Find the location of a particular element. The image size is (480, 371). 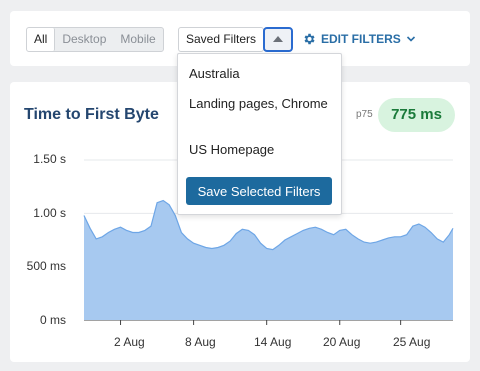

x-tick-label: 8 Aug is located at coordinates (200, 342).